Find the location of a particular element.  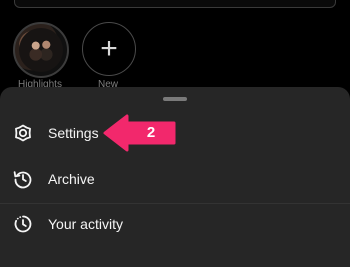

settings-gear-icon is located at coordinates (23, 133).